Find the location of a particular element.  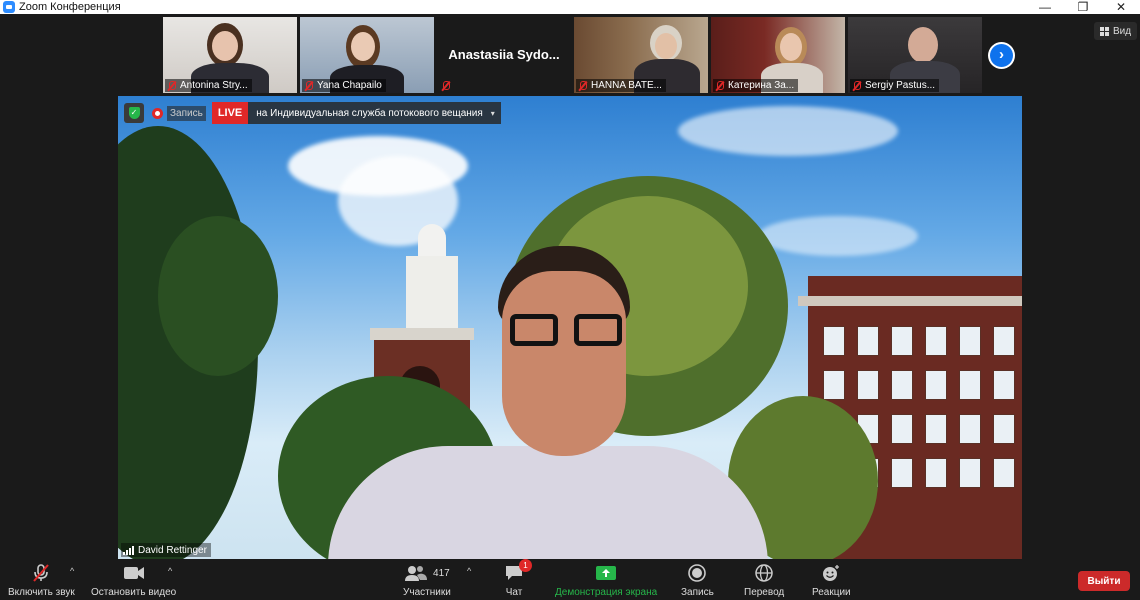

next-participants-button: › is located at coordinates (1001, 55).